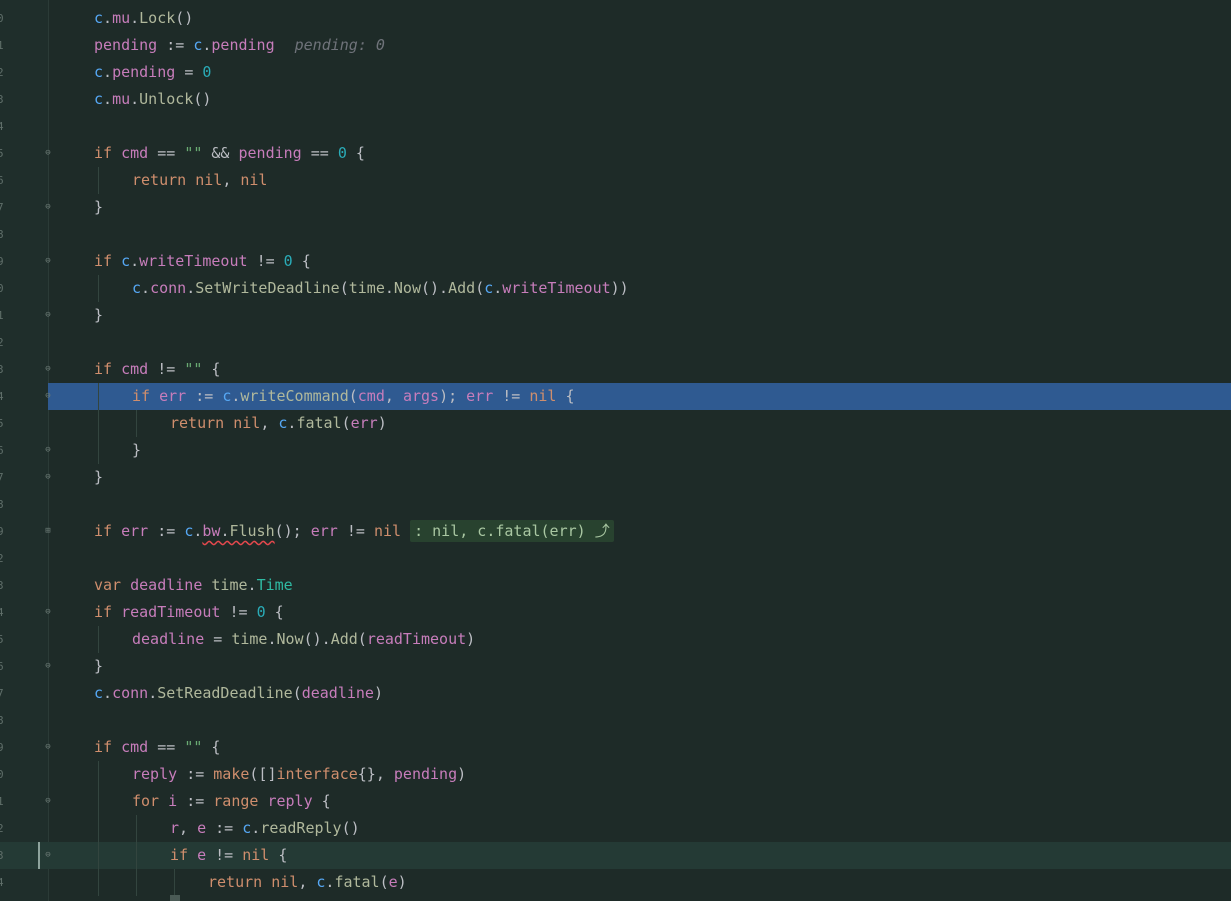  What do you see at coordinates (157, 369) in the screenshot?
I see `code-text: if cmd != "" {` at bounding box center [157, 369].